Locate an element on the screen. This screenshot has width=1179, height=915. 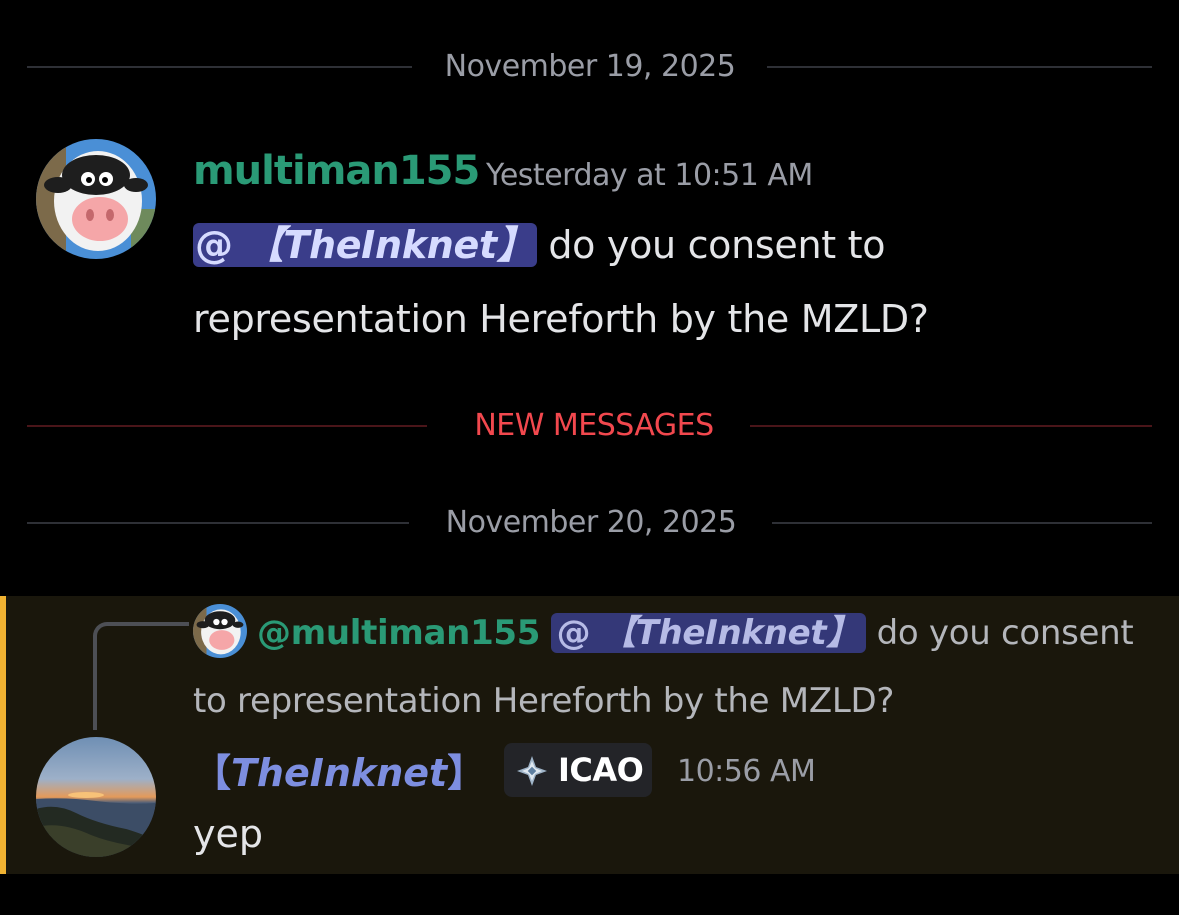
reply-avatar is located at coordinates (220, 630).